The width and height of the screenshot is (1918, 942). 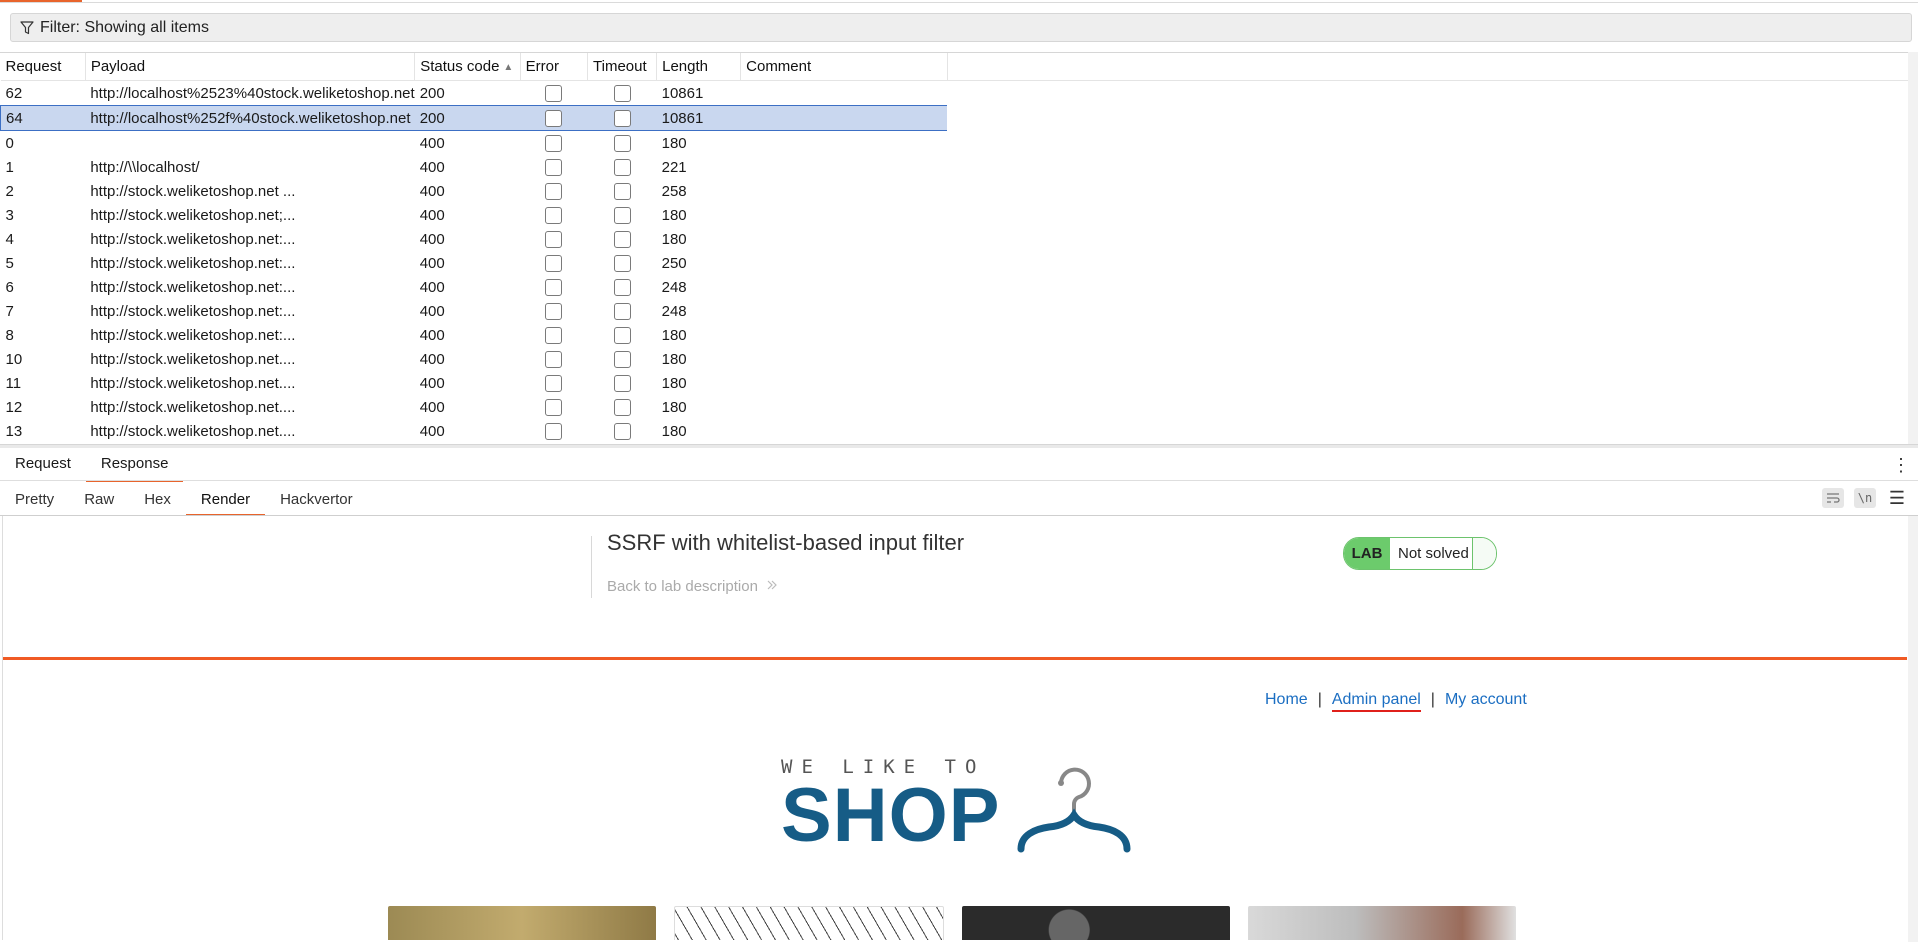 What do you see at coordinates (43, 118) in the screenshot?
I see `cell-request: 64` at bounding box center [43, 118].